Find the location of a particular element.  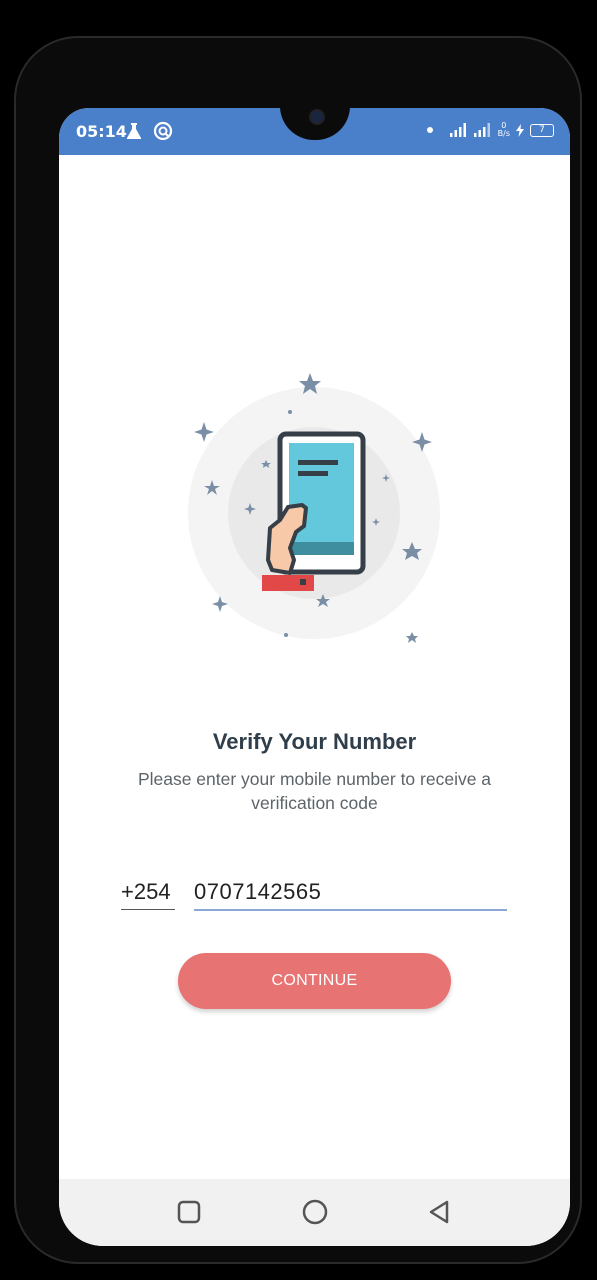

country-code-selector: +254 is located at coordinates (148, 894).